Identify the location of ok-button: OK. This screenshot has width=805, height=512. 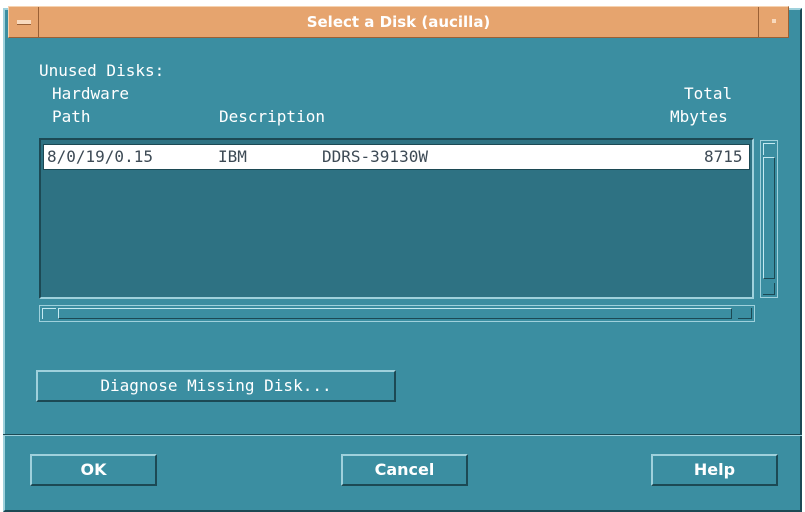
(93, 470).